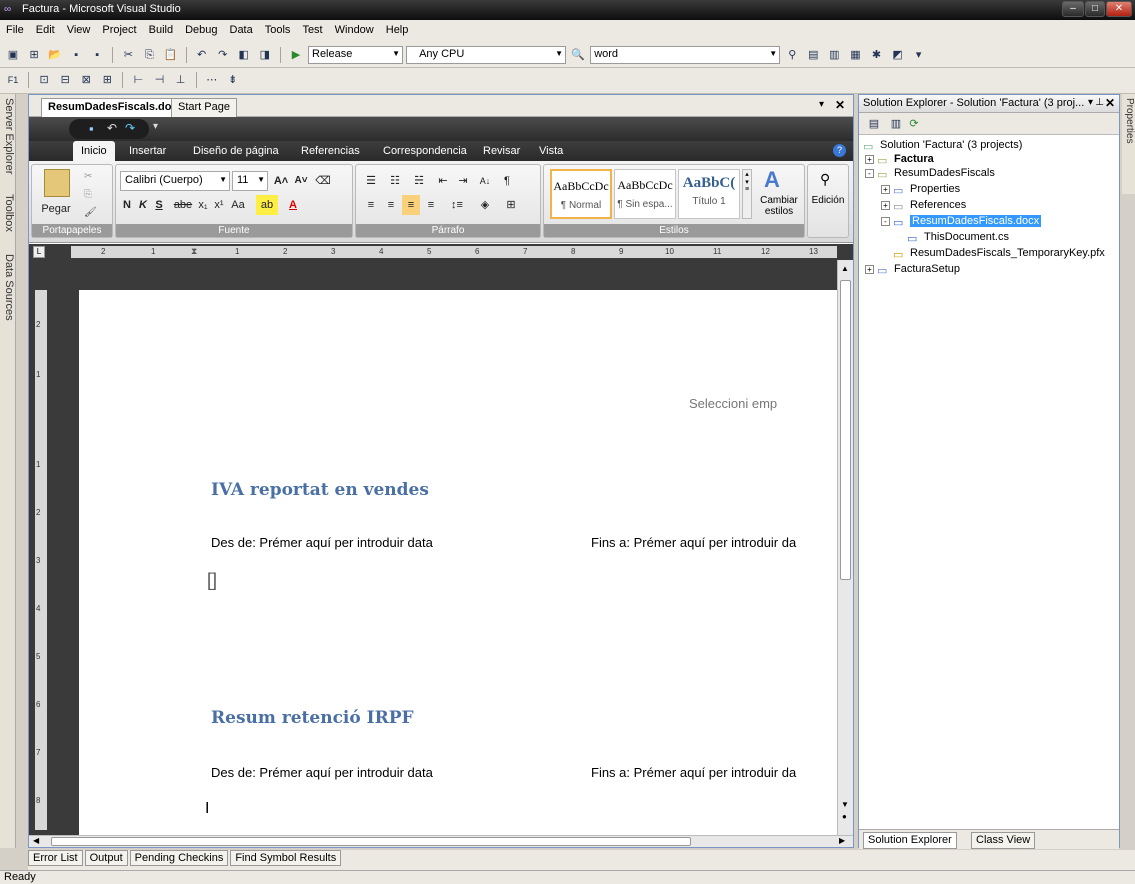  I want to click on menu-build: Build, so click(161, 30).